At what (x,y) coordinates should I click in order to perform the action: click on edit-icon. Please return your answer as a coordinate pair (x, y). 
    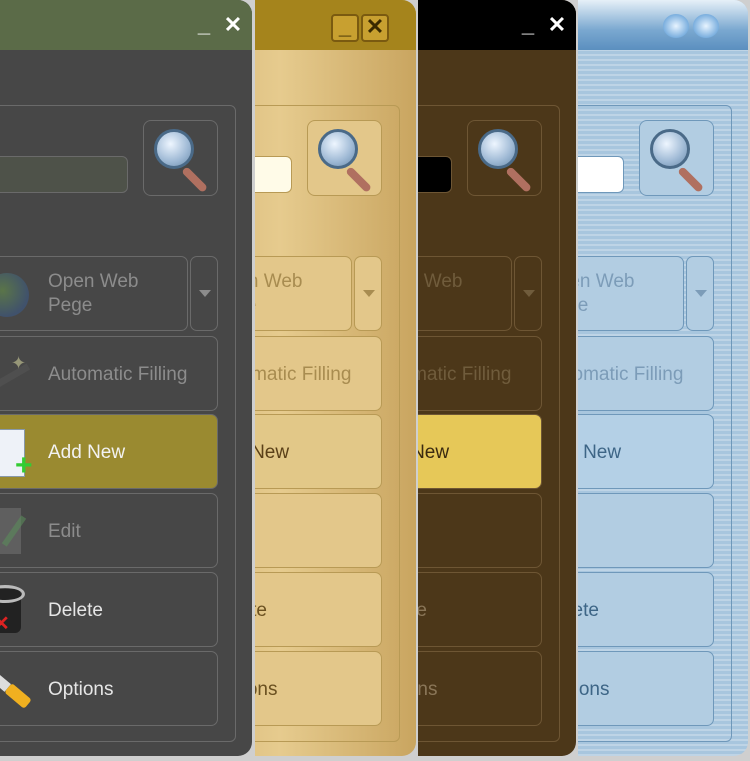
    Looking at the image, I should click on (20, 531).